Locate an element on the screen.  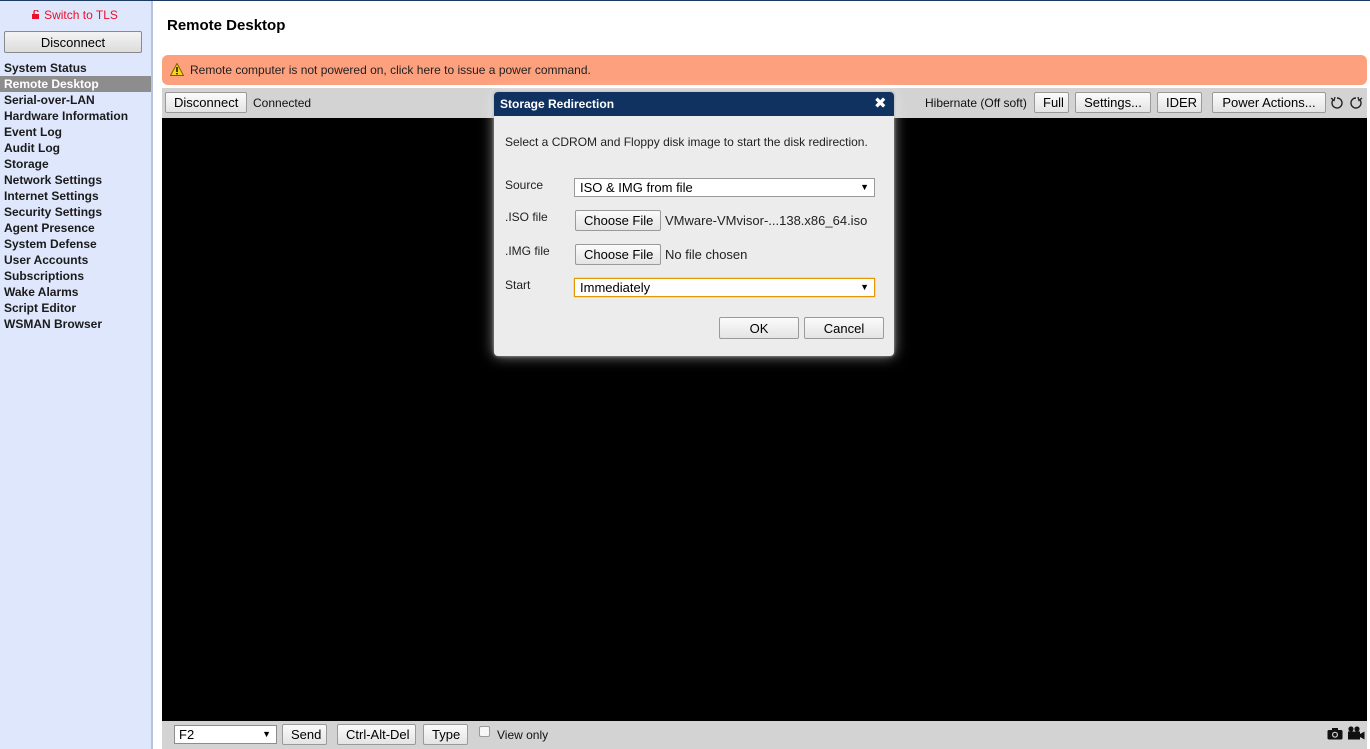
iso-file-label: .ISO file is located at coordinates (526, 217).